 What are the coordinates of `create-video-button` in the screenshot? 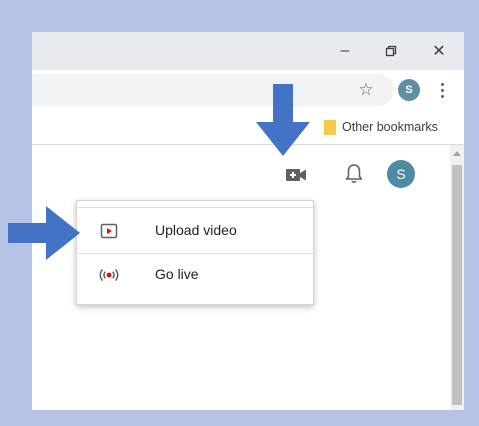 It's located at (296, 175).